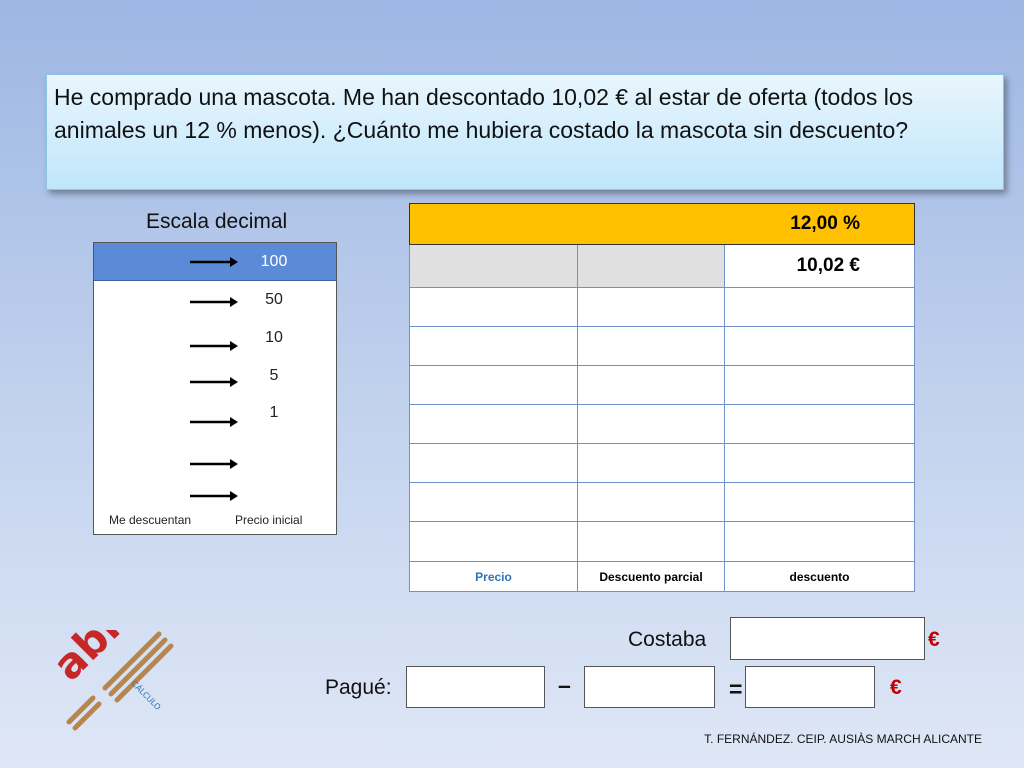 The width and height of the screenshot is (1024, 768). I want to click on scale-header-row: 100, so click(215, 262).